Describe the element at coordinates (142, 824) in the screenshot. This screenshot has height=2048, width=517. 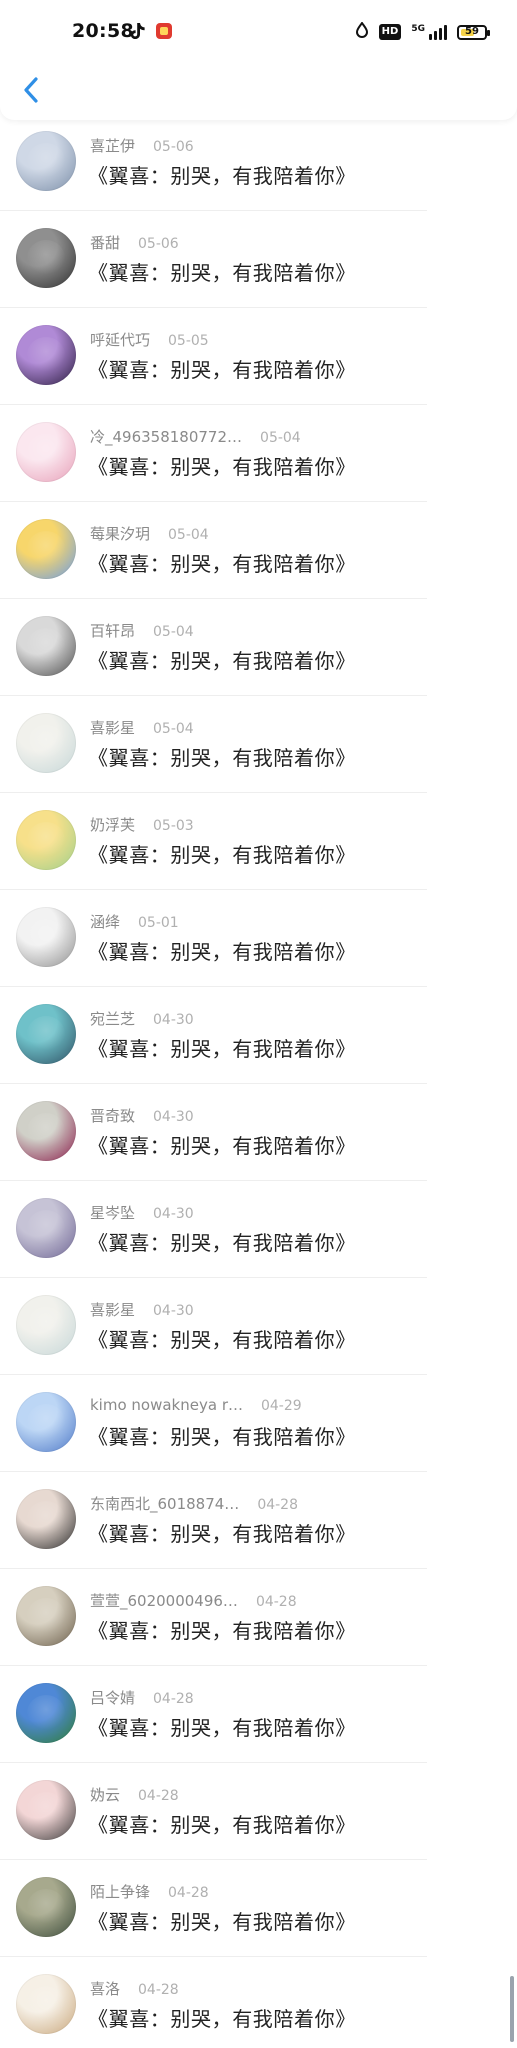
I see `comment-meta: 奶浮芙 05-03` at that location.